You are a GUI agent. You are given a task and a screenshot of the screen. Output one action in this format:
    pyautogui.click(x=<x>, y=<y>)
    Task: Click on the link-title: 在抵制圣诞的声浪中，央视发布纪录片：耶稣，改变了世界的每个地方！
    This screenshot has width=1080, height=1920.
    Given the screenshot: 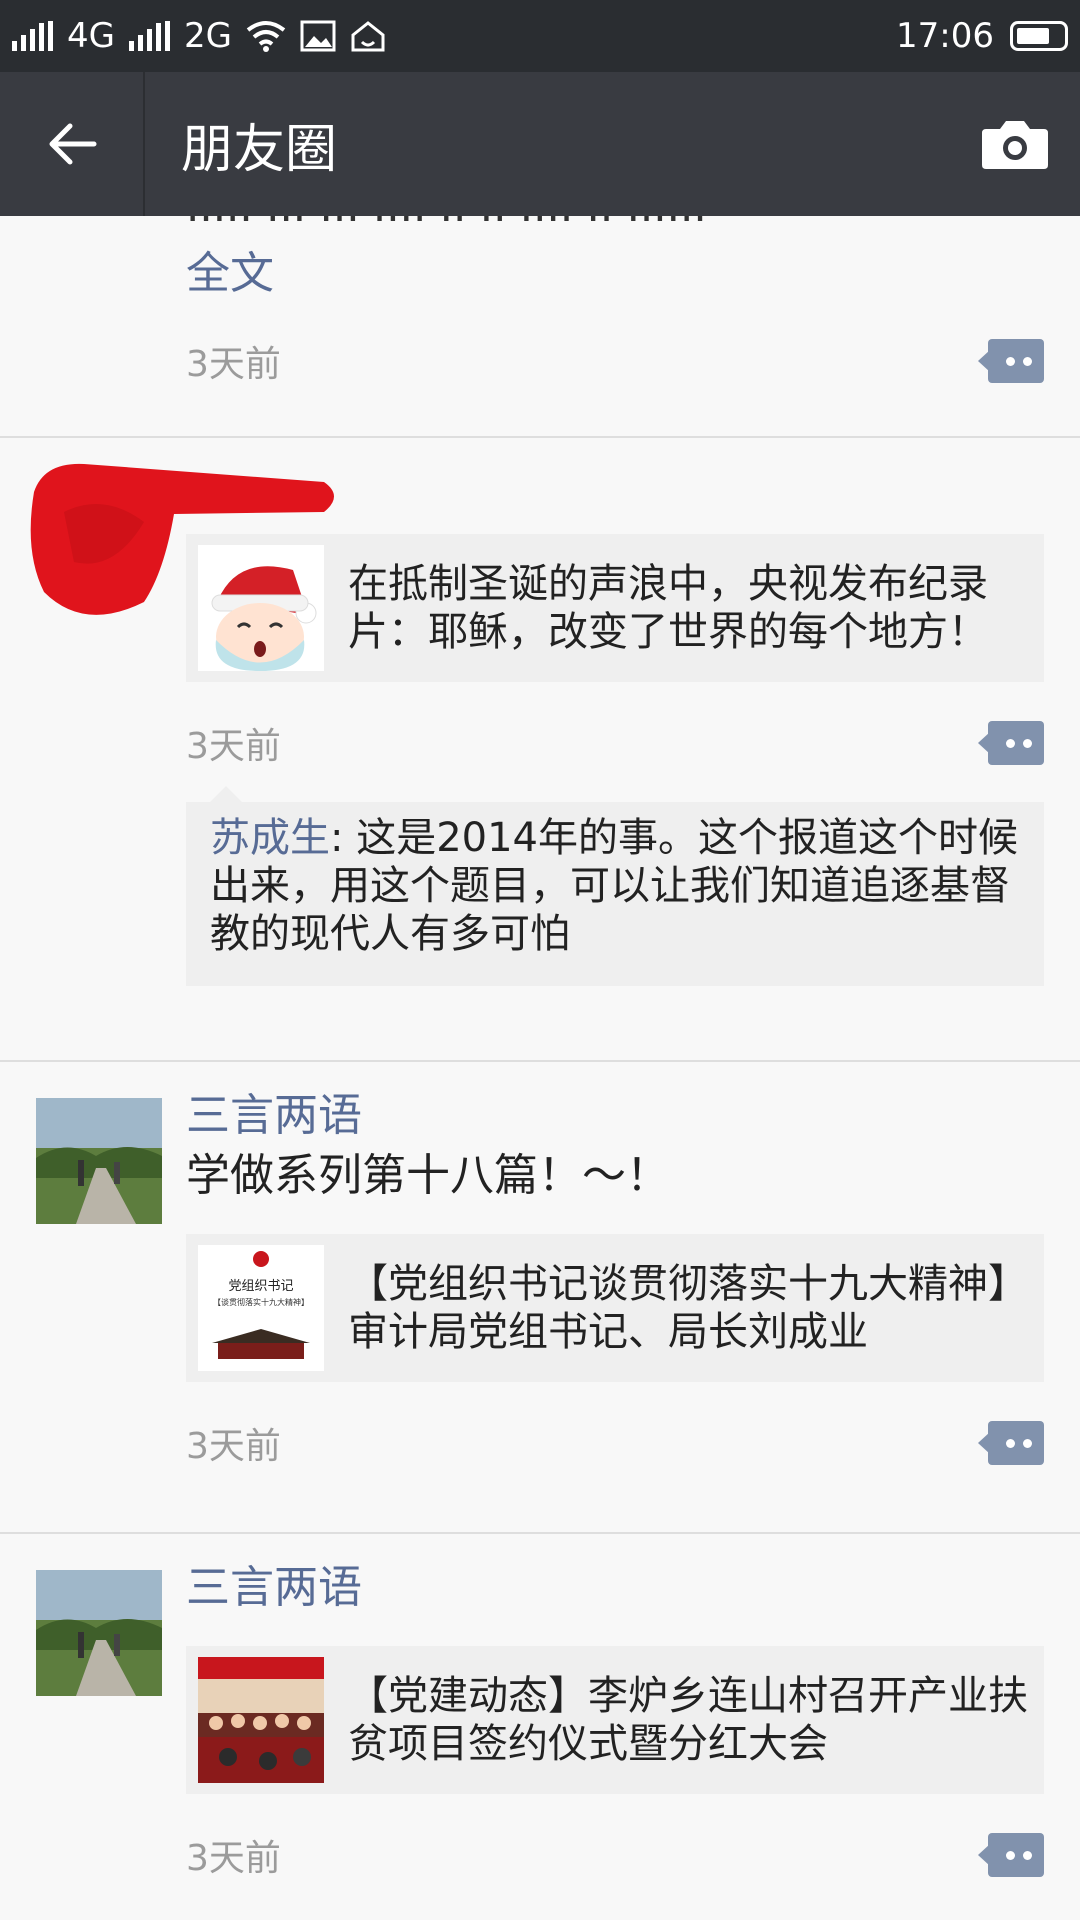 What is the action you would take?
    pyautogui.click(x=668, y=608)
    